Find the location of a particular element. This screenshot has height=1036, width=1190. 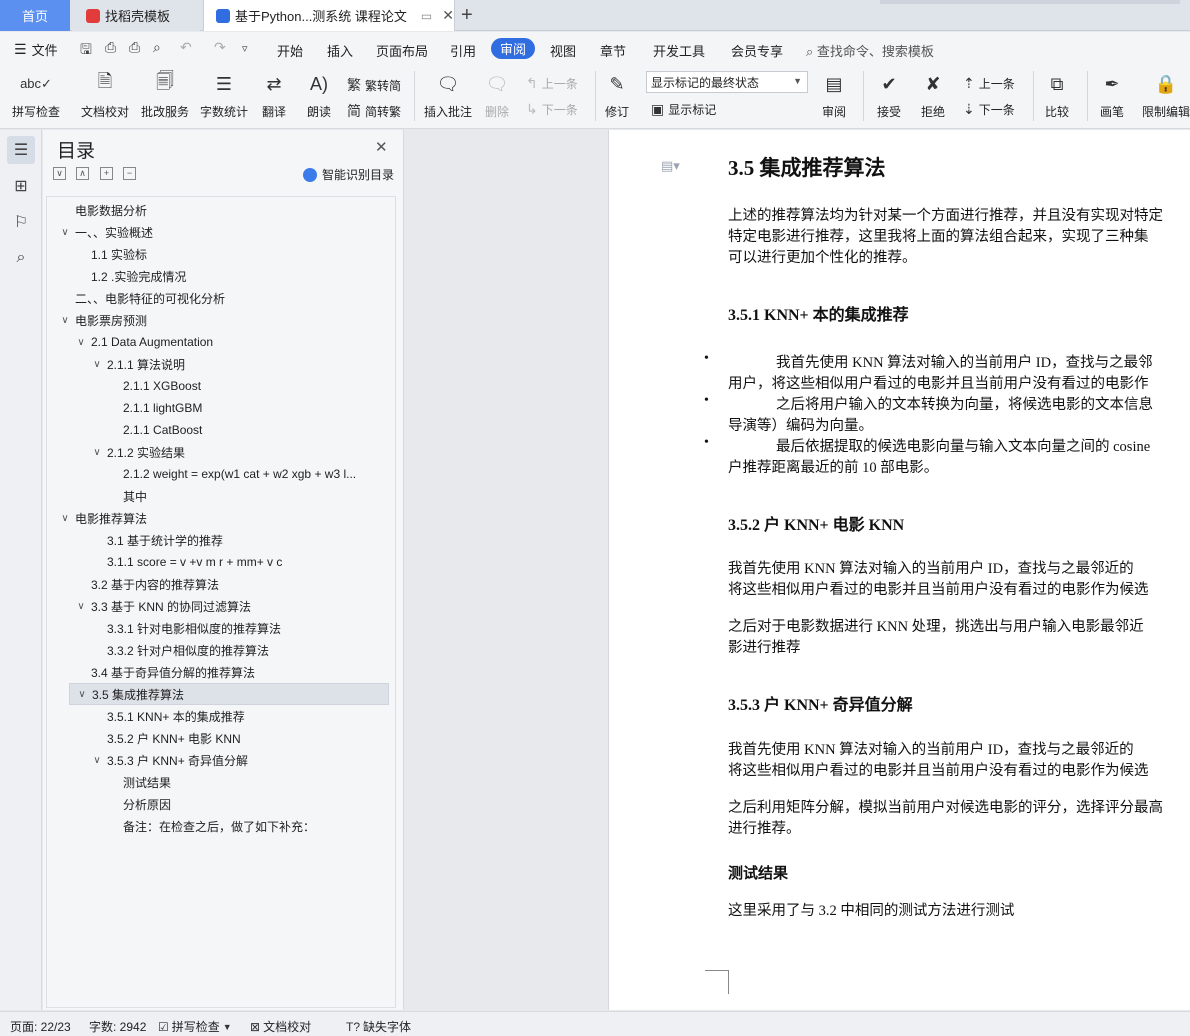

restrict-edit-button: 🔒 限制编辑 is located at coordinates (1166, 94).